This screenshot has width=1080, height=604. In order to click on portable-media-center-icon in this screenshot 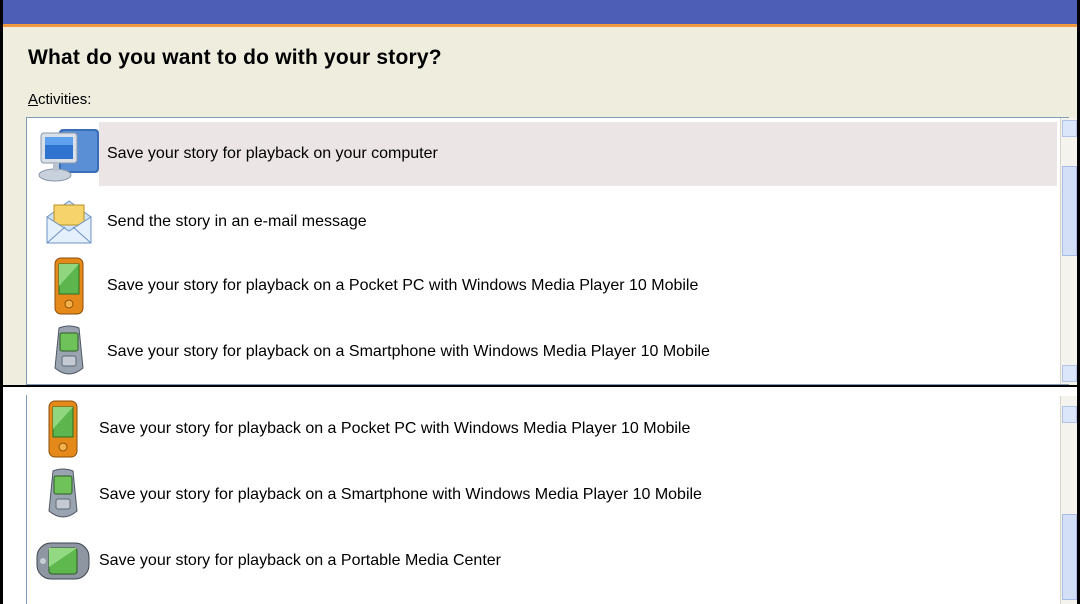, I will do `click(63, 561)`.